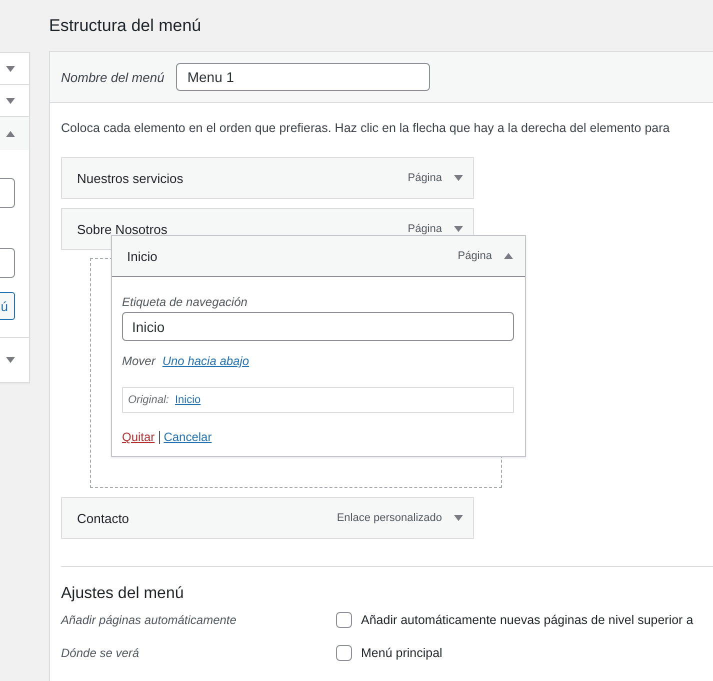 The width and height of the screenshot is (713, 681). I want to click on instructions-text: Coloca cada elemento en el orden que prefieras. Haz clic en la flecha que hay a la derecha del elemento para, so click(366, 128).